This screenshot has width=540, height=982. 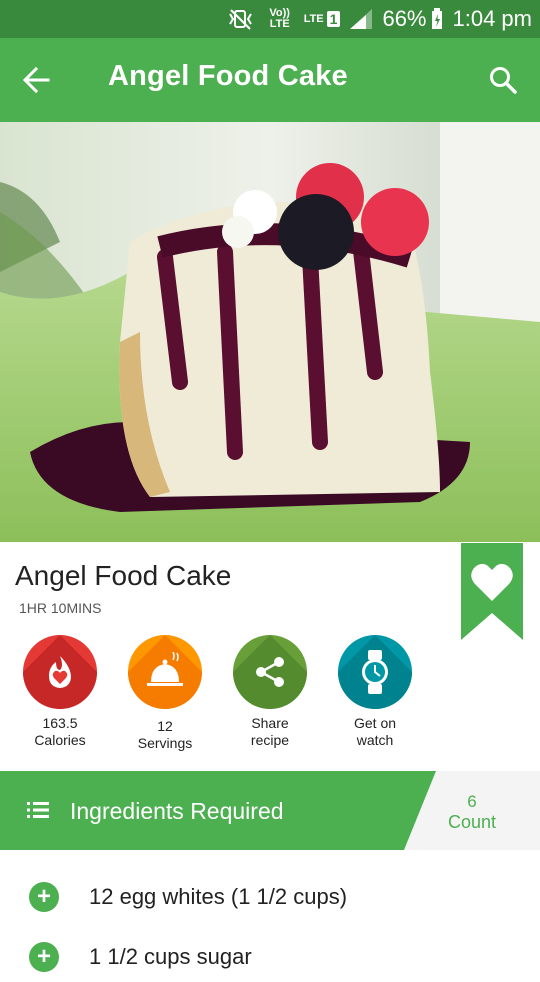 I want to click on stat-calories: 163.5 Calories, so click(x=60, y=692).